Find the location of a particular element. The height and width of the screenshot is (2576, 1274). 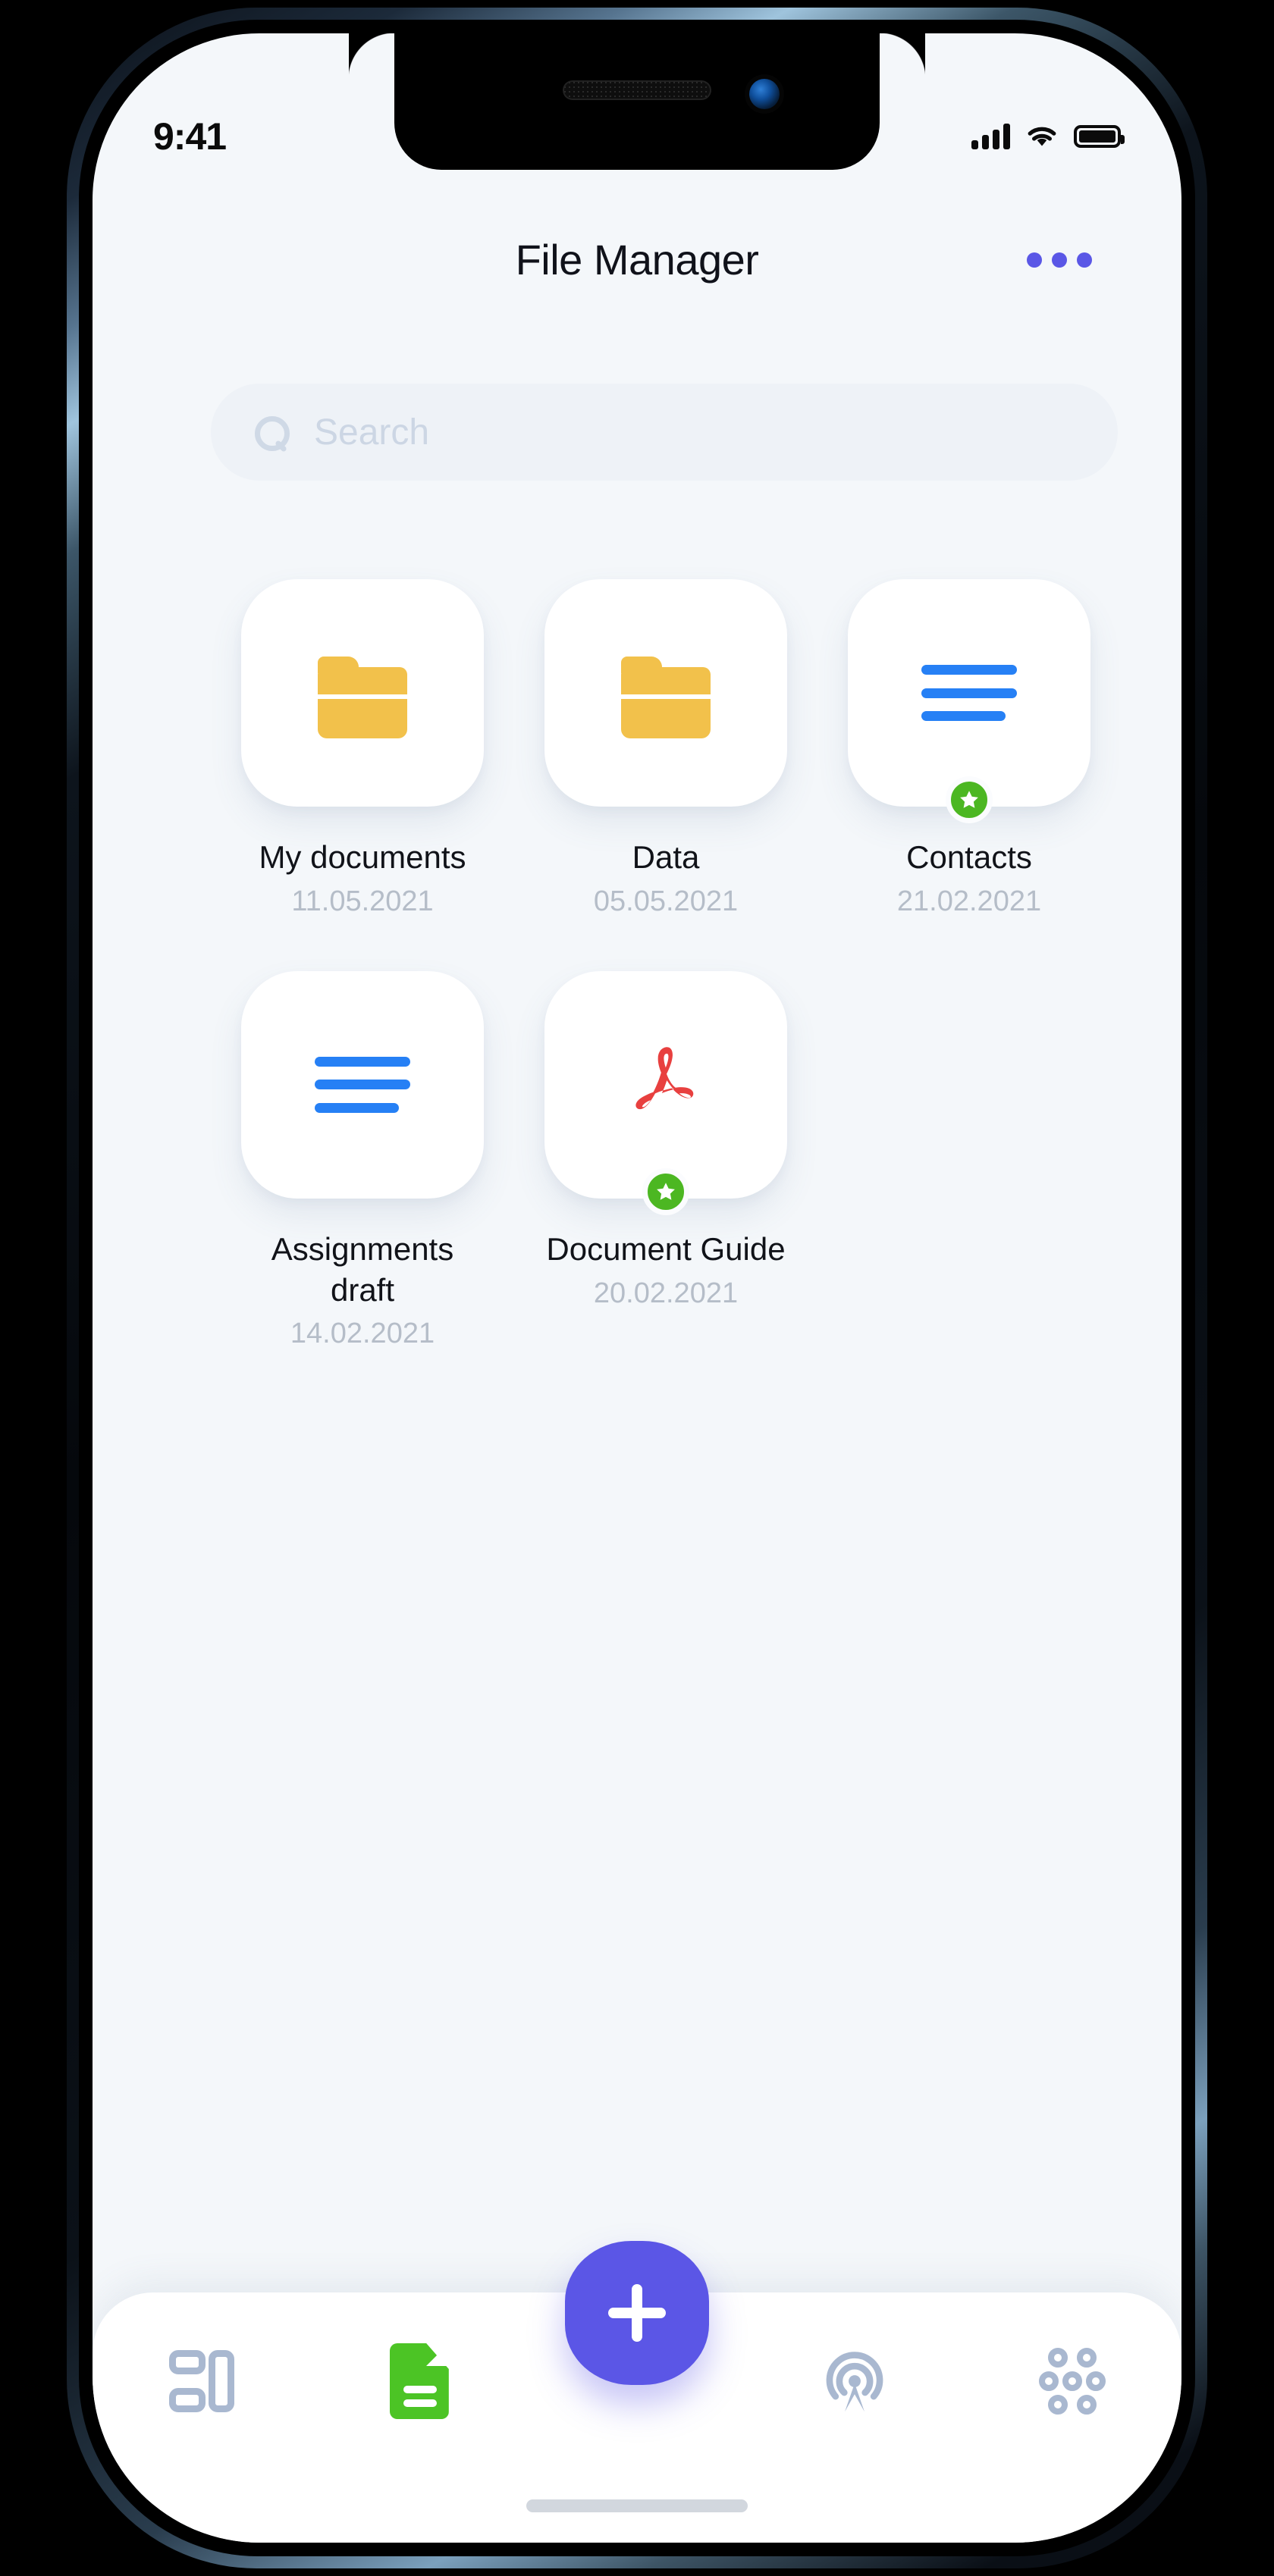

cluster-grid-icon is located at coordinates (1072, 2381).